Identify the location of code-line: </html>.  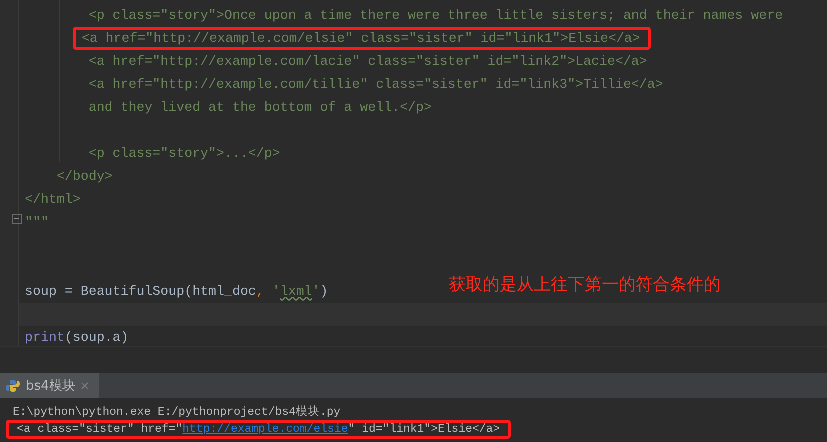
(53, 199).